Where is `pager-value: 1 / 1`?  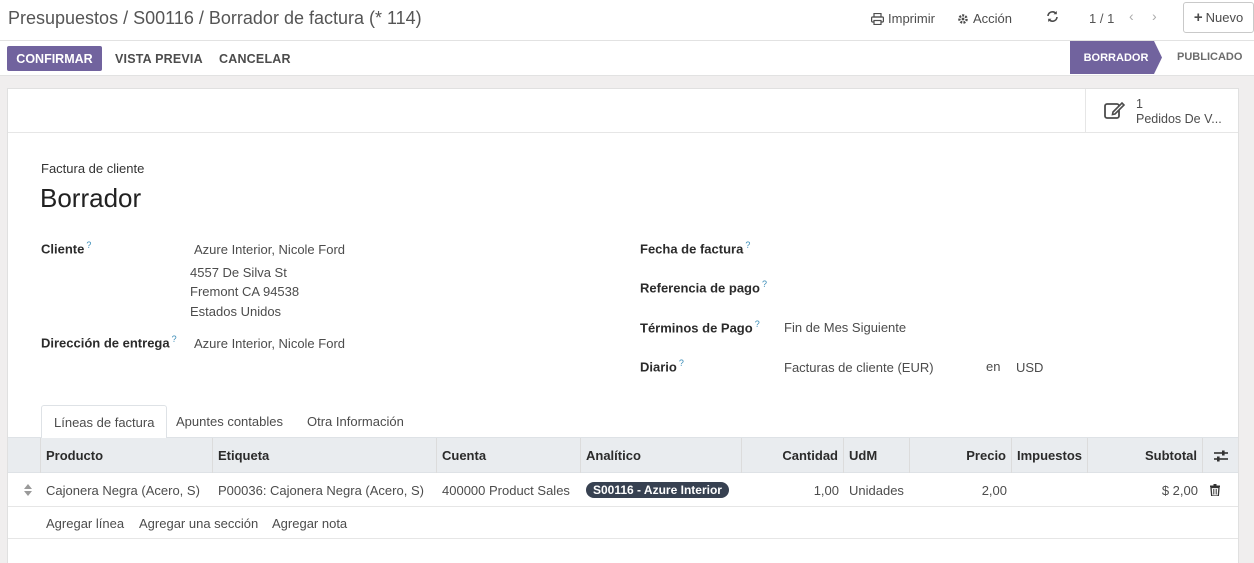
pager-value: 1 / 1 is located at coordinates (1101, 18).